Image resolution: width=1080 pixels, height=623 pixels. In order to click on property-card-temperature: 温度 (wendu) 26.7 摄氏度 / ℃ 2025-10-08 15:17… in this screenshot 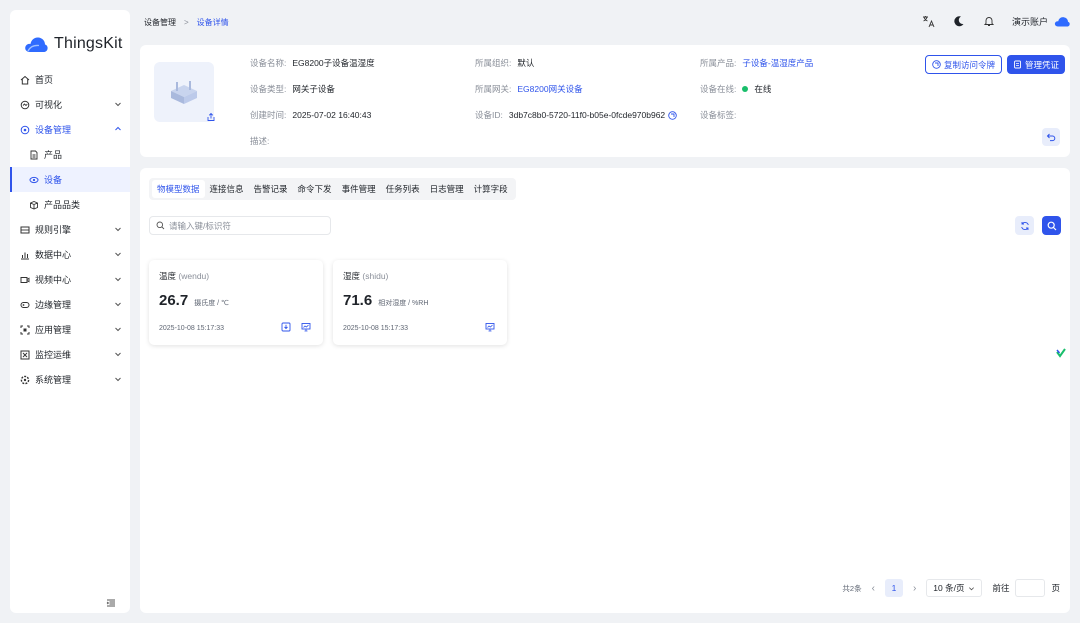, I will do `click(236, 302)`.